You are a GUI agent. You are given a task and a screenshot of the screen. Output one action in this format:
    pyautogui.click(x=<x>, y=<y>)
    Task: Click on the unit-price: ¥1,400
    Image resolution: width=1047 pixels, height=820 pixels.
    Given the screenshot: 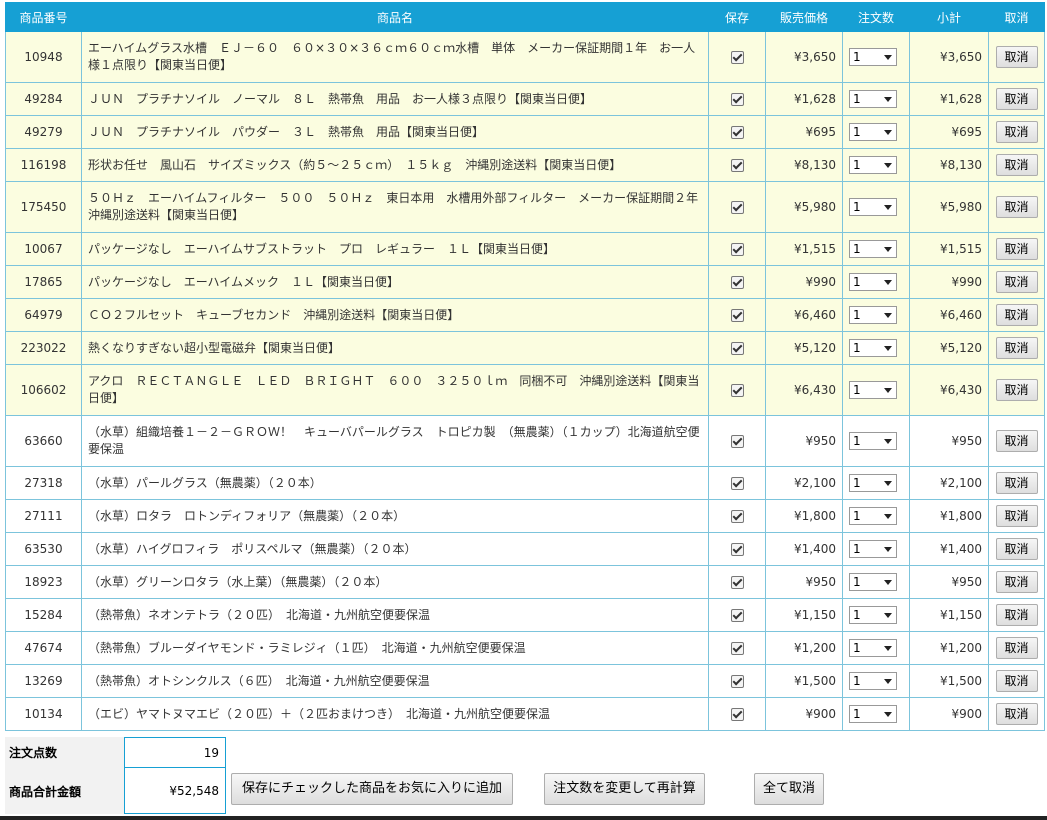 What is the action you would take?
    pyautogui.click(x=804, y=549)
    